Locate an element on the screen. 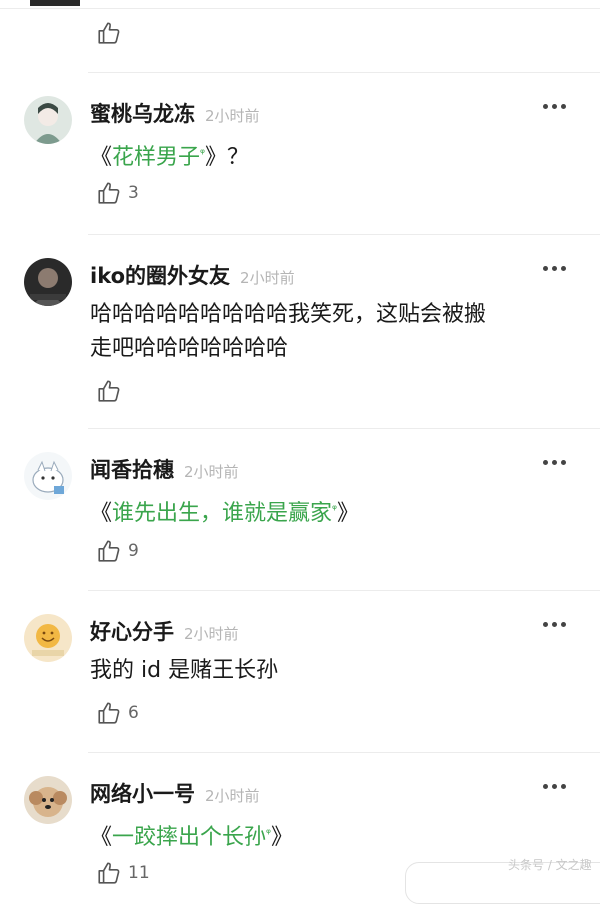  username: 网络小一号 is located at coordinates (142, 793).